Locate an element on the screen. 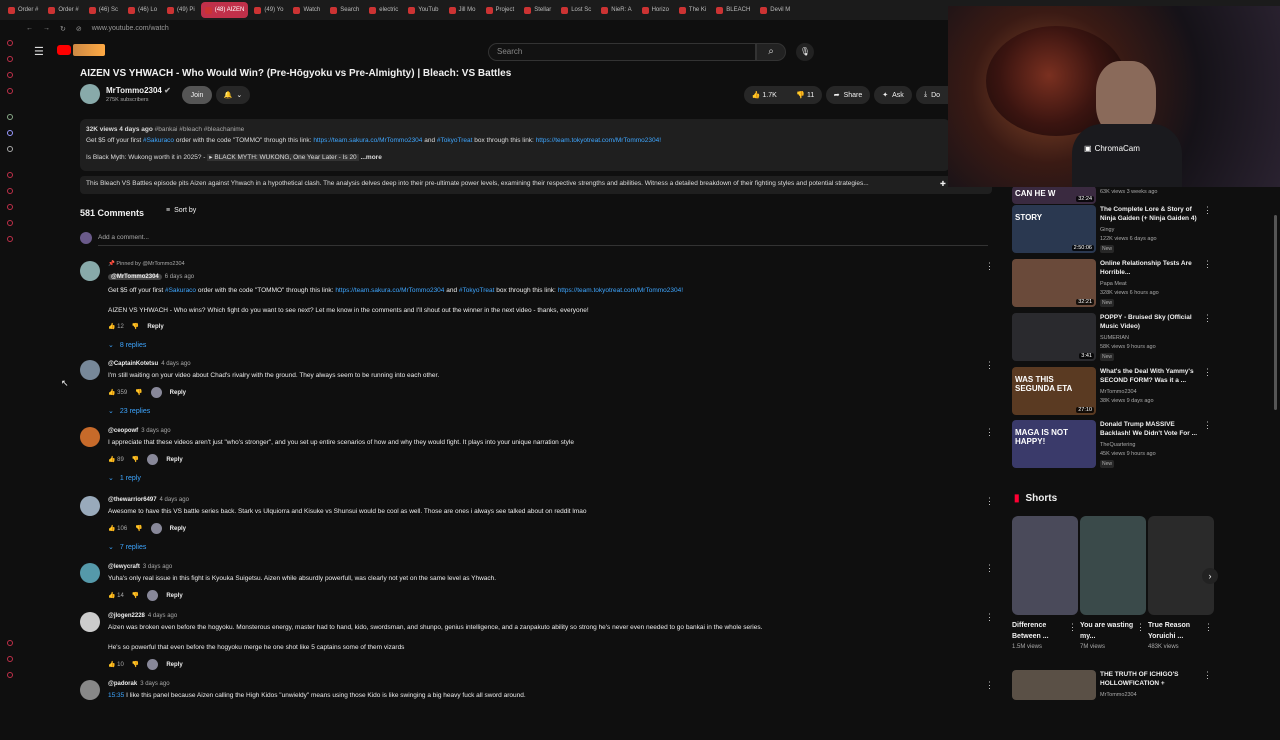 Image resolution: width=1280 pixels, height=740 pixels. hashtag-link: #TokyoTreat is located at coordinates (455, 140).